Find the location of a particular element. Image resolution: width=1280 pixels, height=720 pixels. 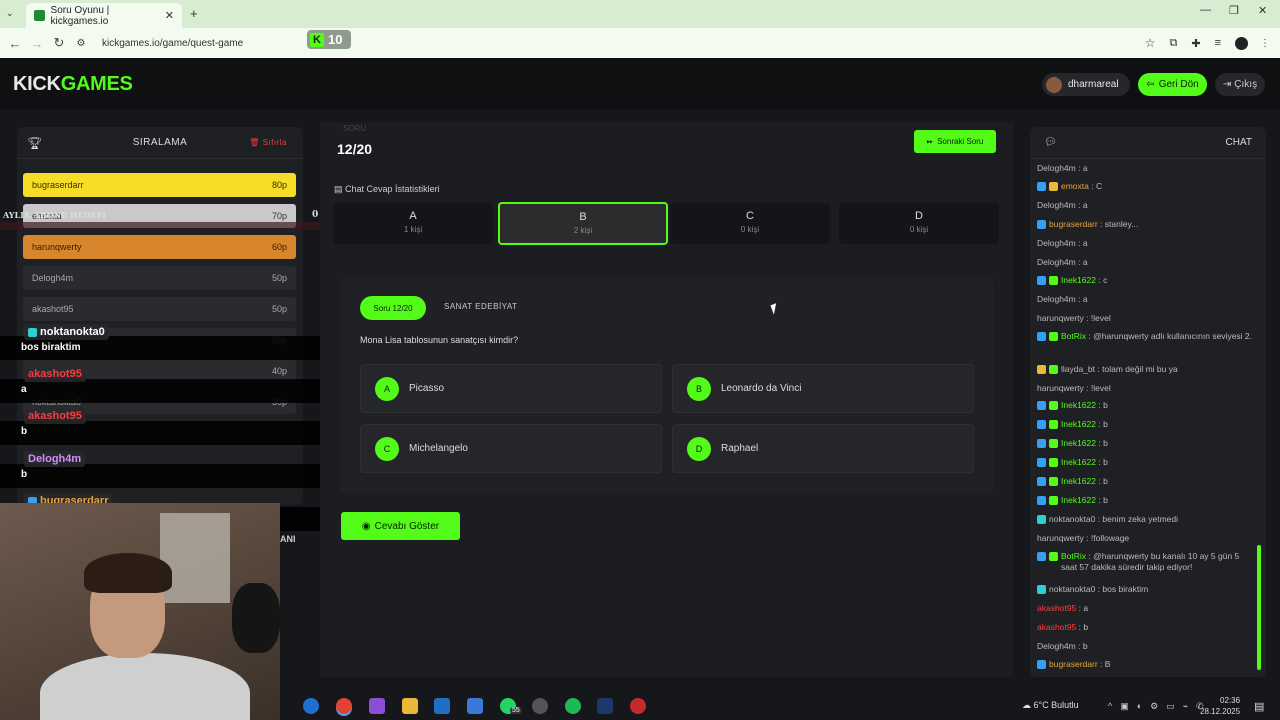

edge-icon is located at coordinates (311, 706).